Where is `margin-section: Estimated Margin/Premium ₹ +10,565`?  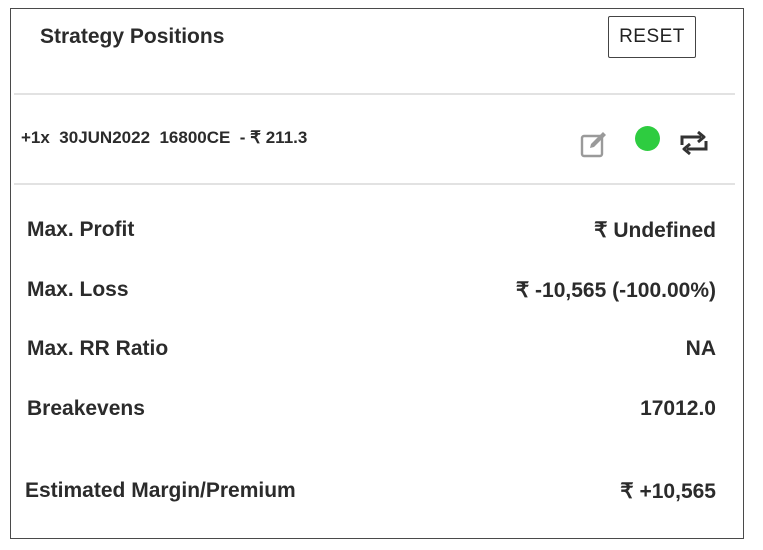 margin-section: Estimated Margin/Premium ₹ +10,565 is located at coordinates (377, 491).